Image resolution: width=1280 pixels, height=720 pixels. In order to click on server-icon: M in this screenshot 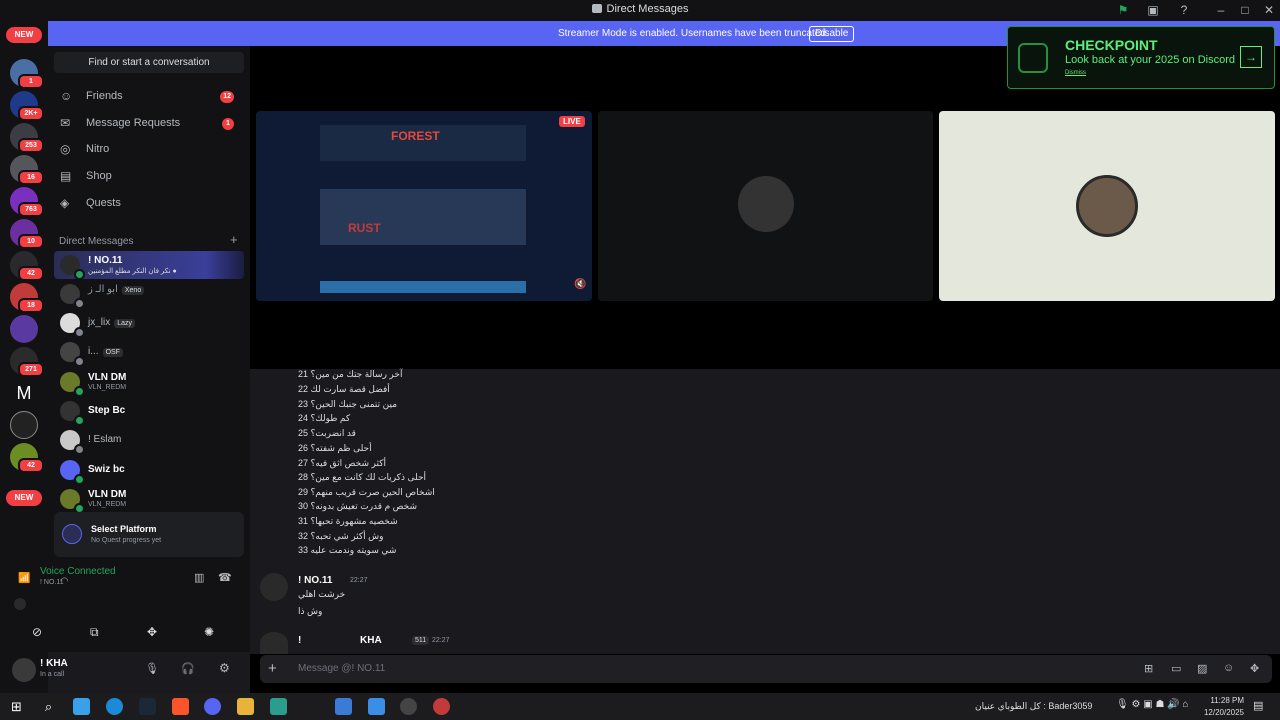, I will do `click(24, 393)`.